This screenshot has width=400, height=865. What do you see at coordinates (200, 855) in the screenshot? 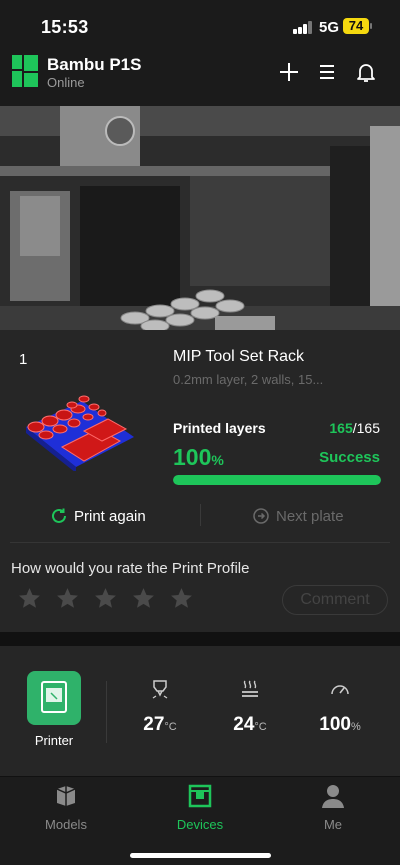
I see `home-indicator` at bounding box center [200, 855].